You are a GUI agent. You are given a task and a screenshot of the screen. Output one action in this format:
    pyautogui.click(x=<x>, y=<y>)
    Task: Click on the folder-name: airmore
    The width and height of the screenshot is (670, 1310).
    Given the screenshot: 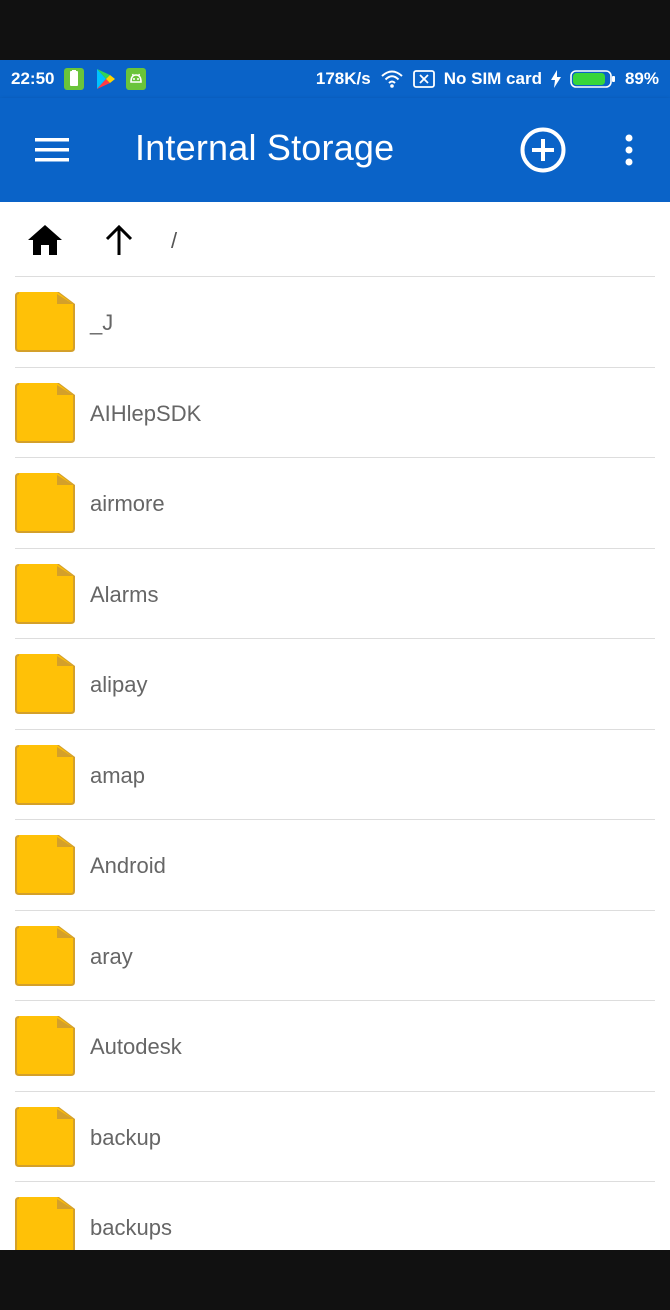 What is the action you would take?
    pyautogui.click(x=127, y=503)
    